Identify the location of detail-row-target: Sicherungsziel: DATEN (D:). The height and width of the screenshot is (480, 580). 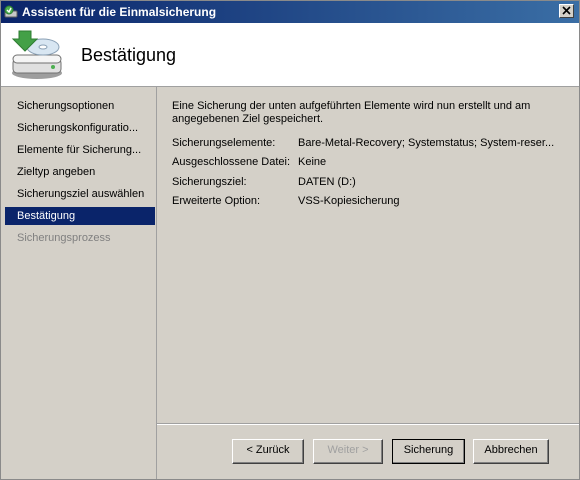
(372, 183).